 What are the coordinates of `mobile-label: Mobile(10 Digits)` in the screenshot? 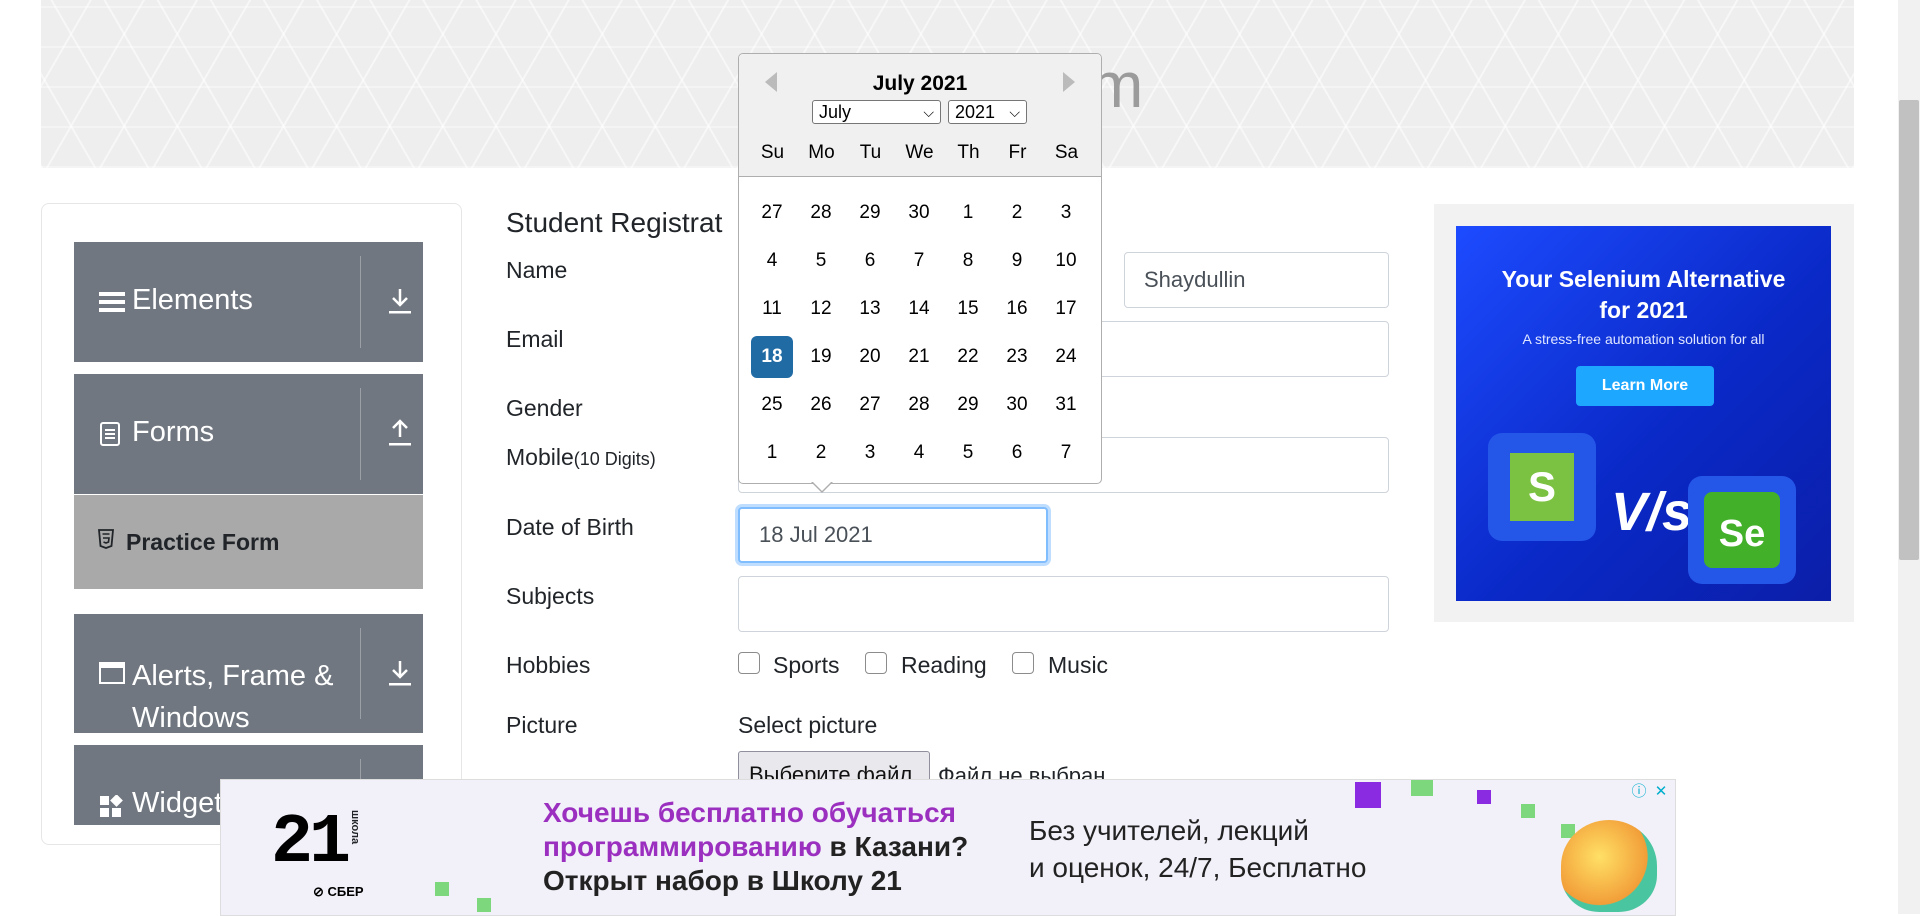 It's located at (581, 457).